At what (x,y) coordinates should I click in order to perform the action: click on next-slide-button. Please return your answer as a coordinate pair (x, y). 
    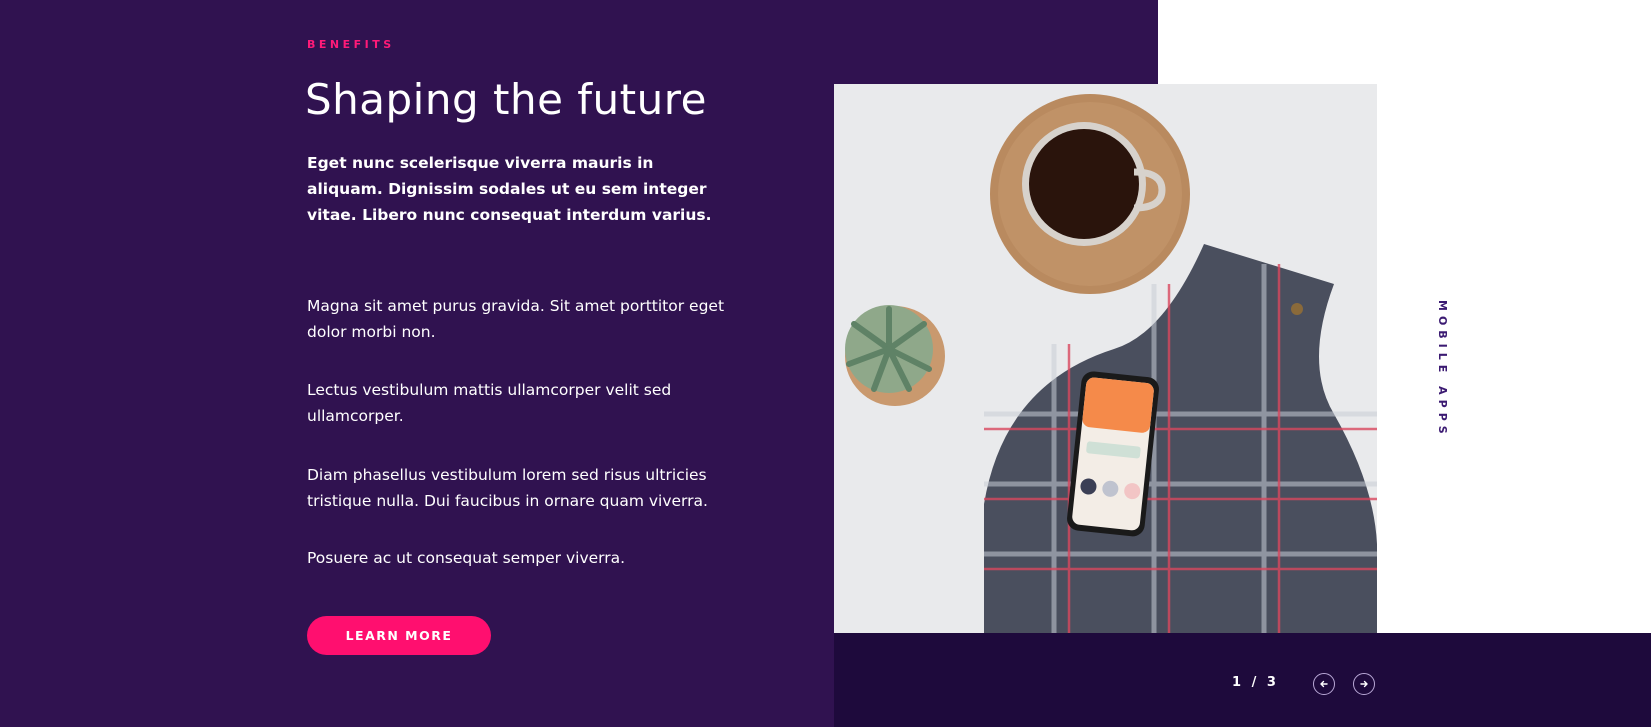
    Looking at the image, I should click on (1364, 684).